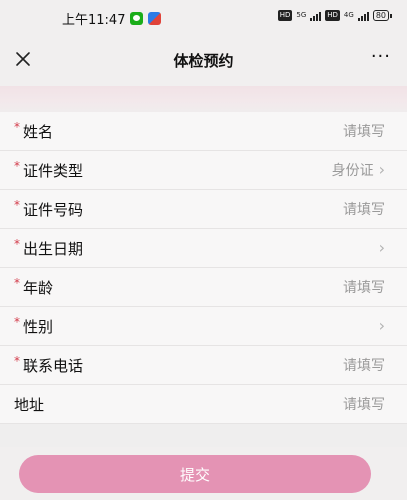  What do you see at coordinates (137, 18) in the screenshot?
I see `wechat-icon` at bounding box center [137, 18].